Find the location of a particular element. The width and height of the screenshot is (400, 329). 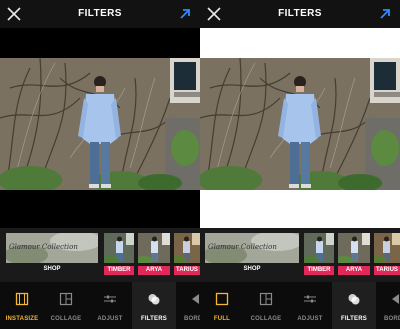

tool-instasize: INSTASIZE is located at coordinates (22, 305).